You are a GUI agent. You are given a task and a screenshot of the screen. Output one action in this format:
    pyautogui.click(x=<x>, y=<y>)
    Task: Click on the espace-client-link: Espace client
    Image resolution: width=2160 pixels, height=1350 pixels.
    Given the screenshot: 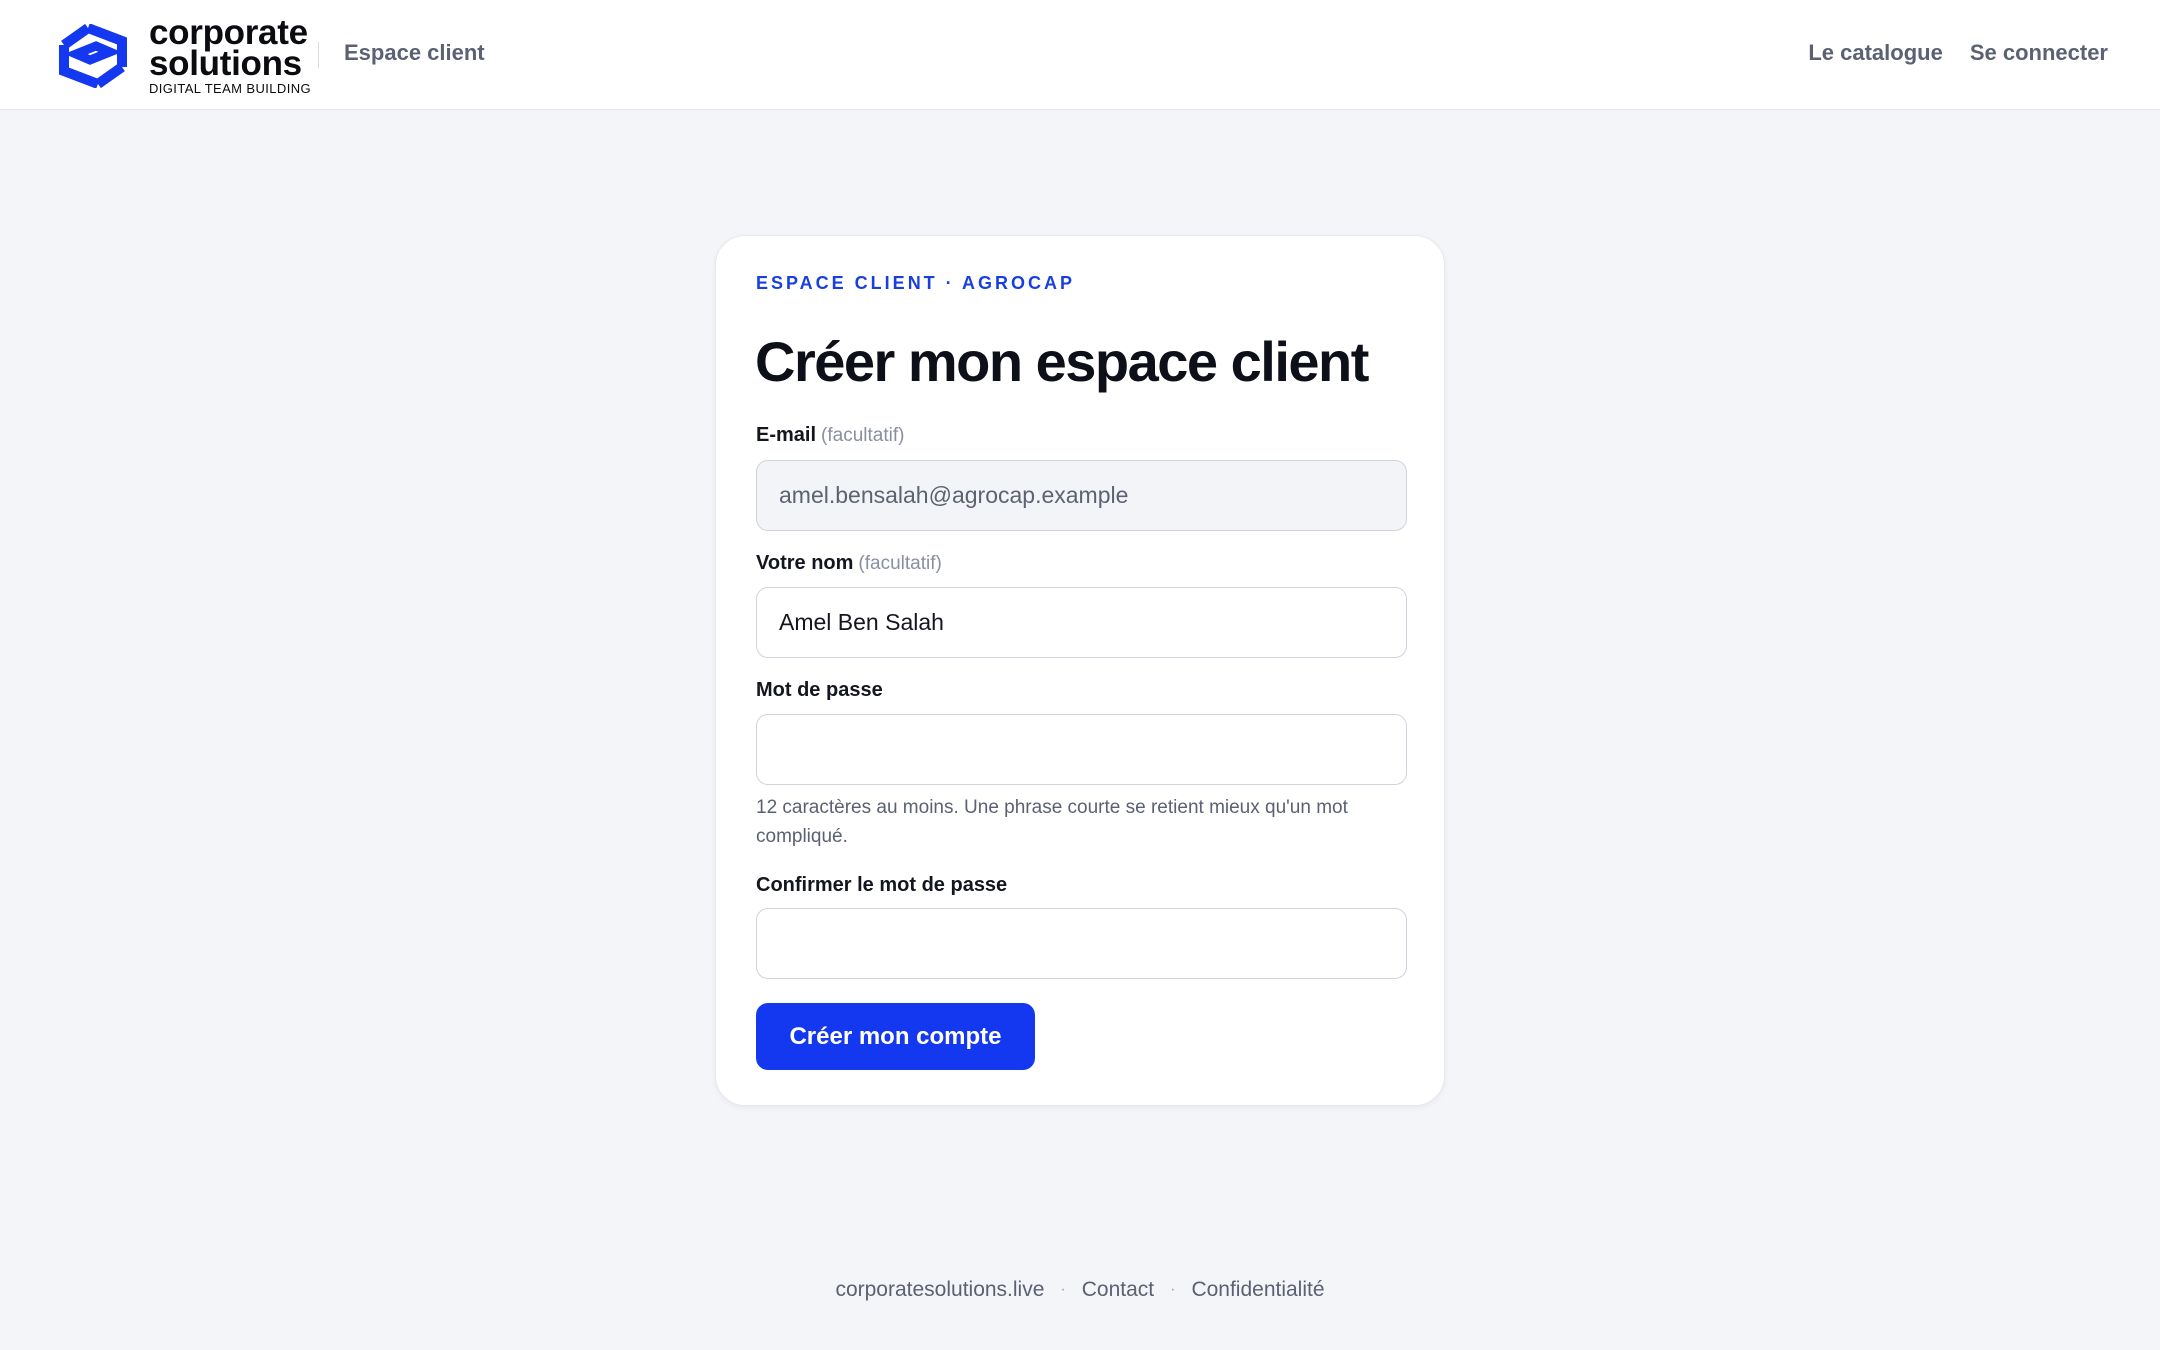 What is the action you would take?
    pyautogui.click(x=414, y=53)
    